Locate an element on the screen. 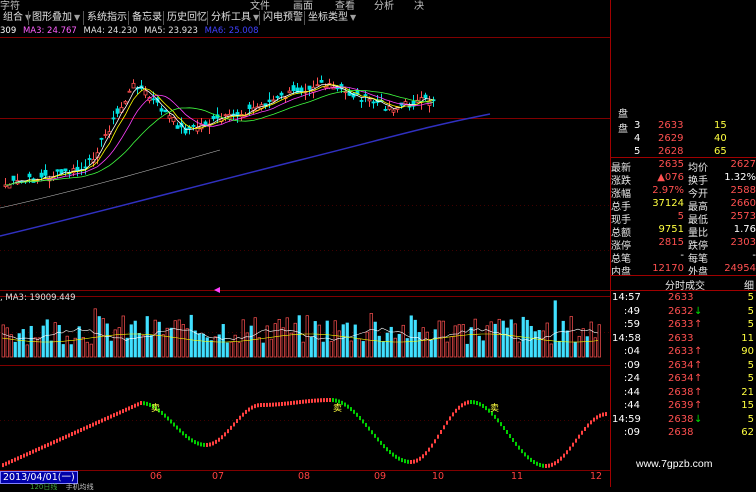 Image resolution: width=756 pixels, height=492 pixels. stat-row: 涨幅 2.97% 今开 2588 is located at coordinates (683, 192).